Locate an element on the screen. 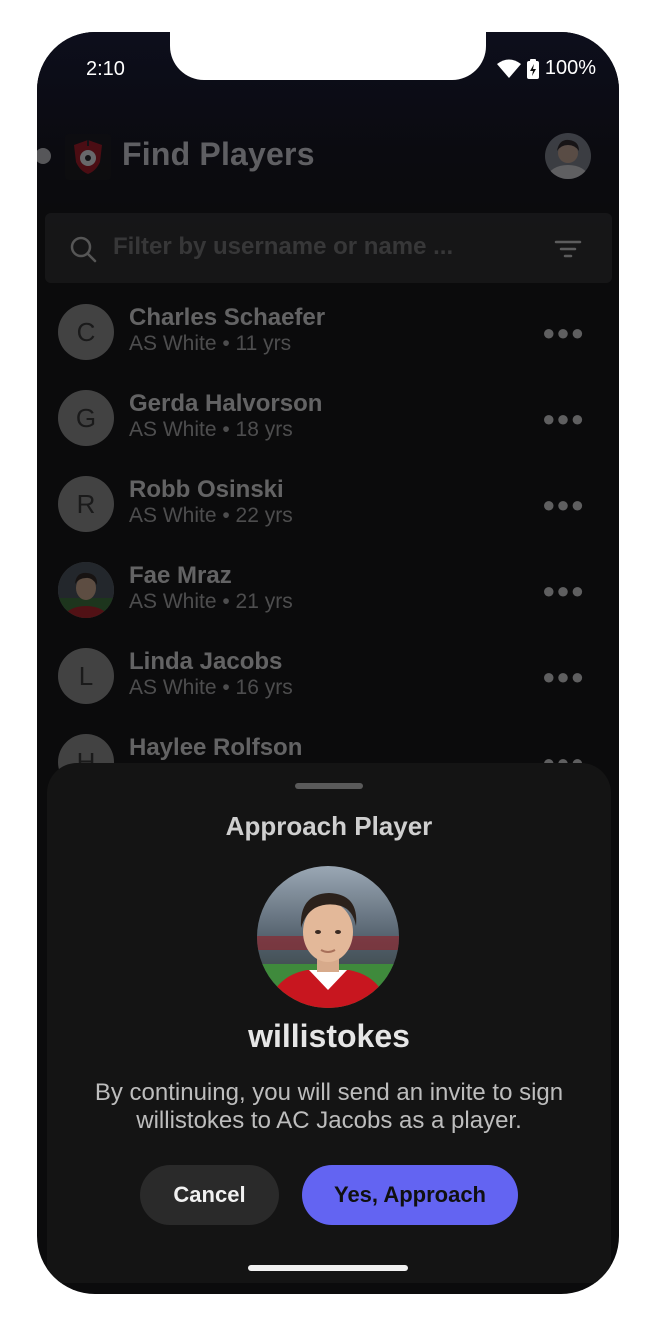 Image resolution: width=656 pixels, height=1326 pixels. camera-notch is located at coordinates (328, 56).